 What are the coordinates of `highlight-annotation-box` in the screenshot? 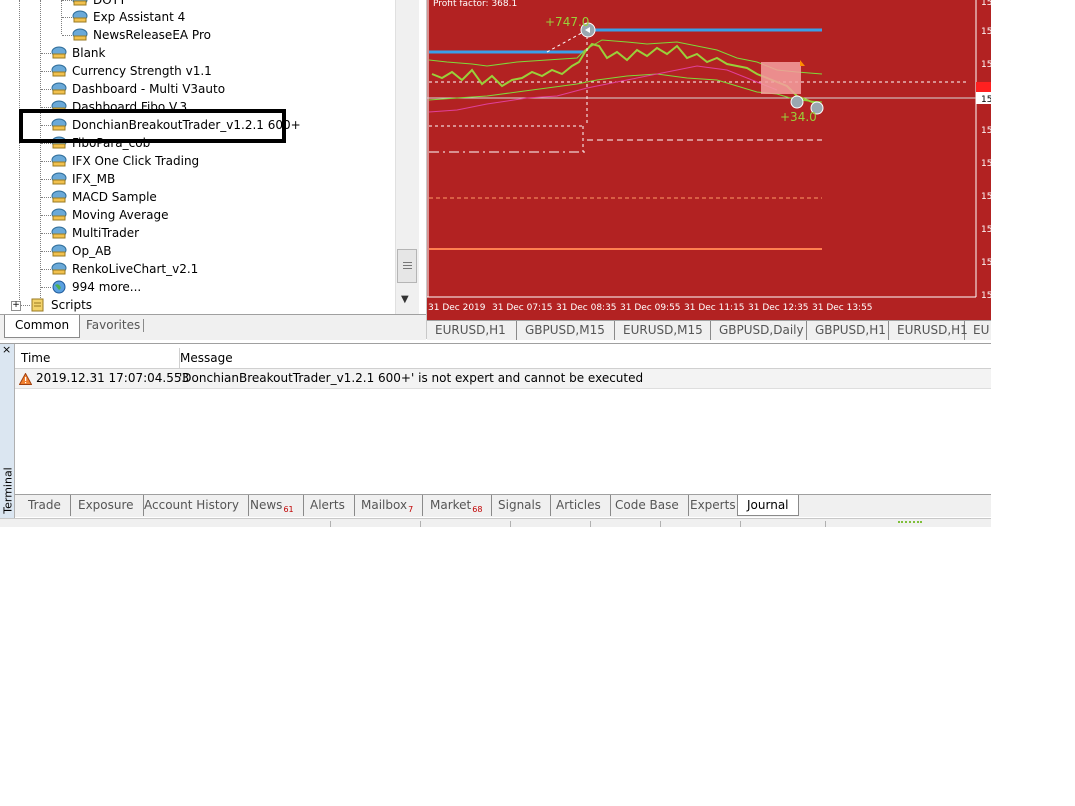 It's located at (152, 126).